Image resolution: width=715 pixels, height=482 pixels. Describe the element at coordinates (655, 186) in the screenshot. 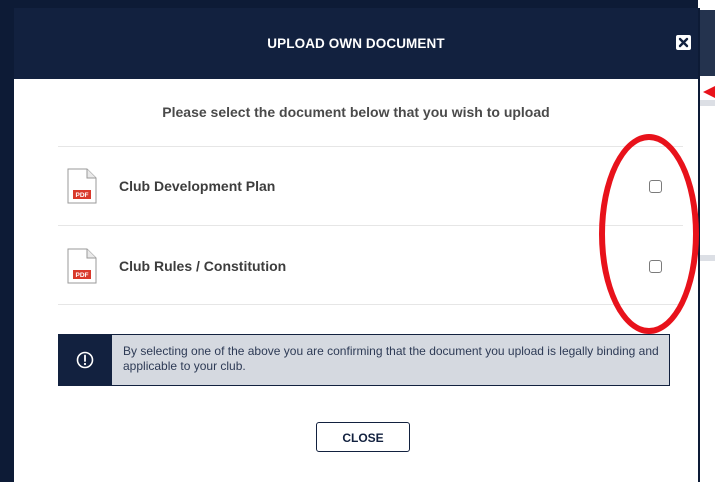

I see `document-checkbox-club-development-plan` at that location.